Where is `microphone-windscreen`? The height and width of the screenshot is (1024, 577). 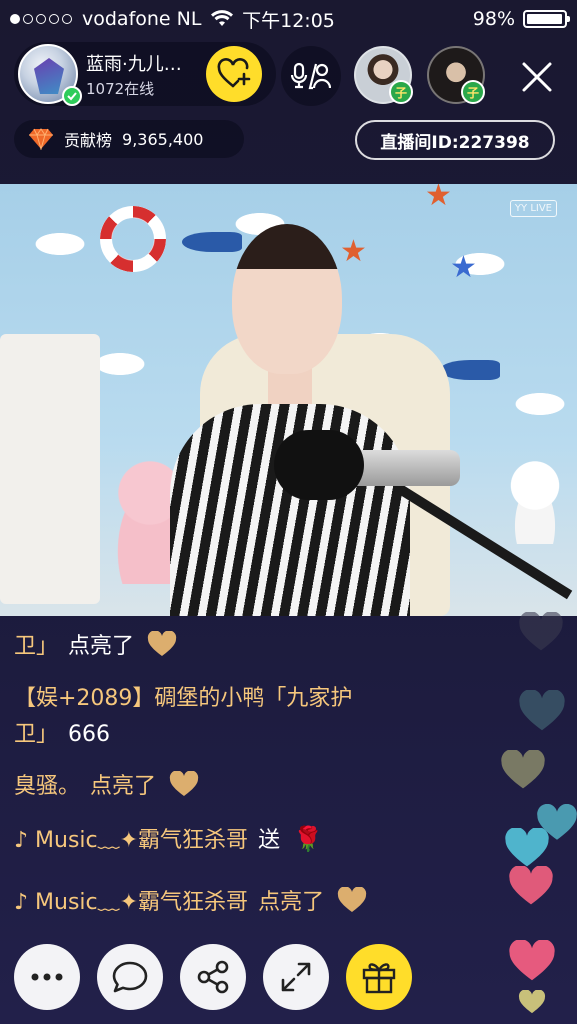 microphone-windscreen is located at coordinates (319, 465).